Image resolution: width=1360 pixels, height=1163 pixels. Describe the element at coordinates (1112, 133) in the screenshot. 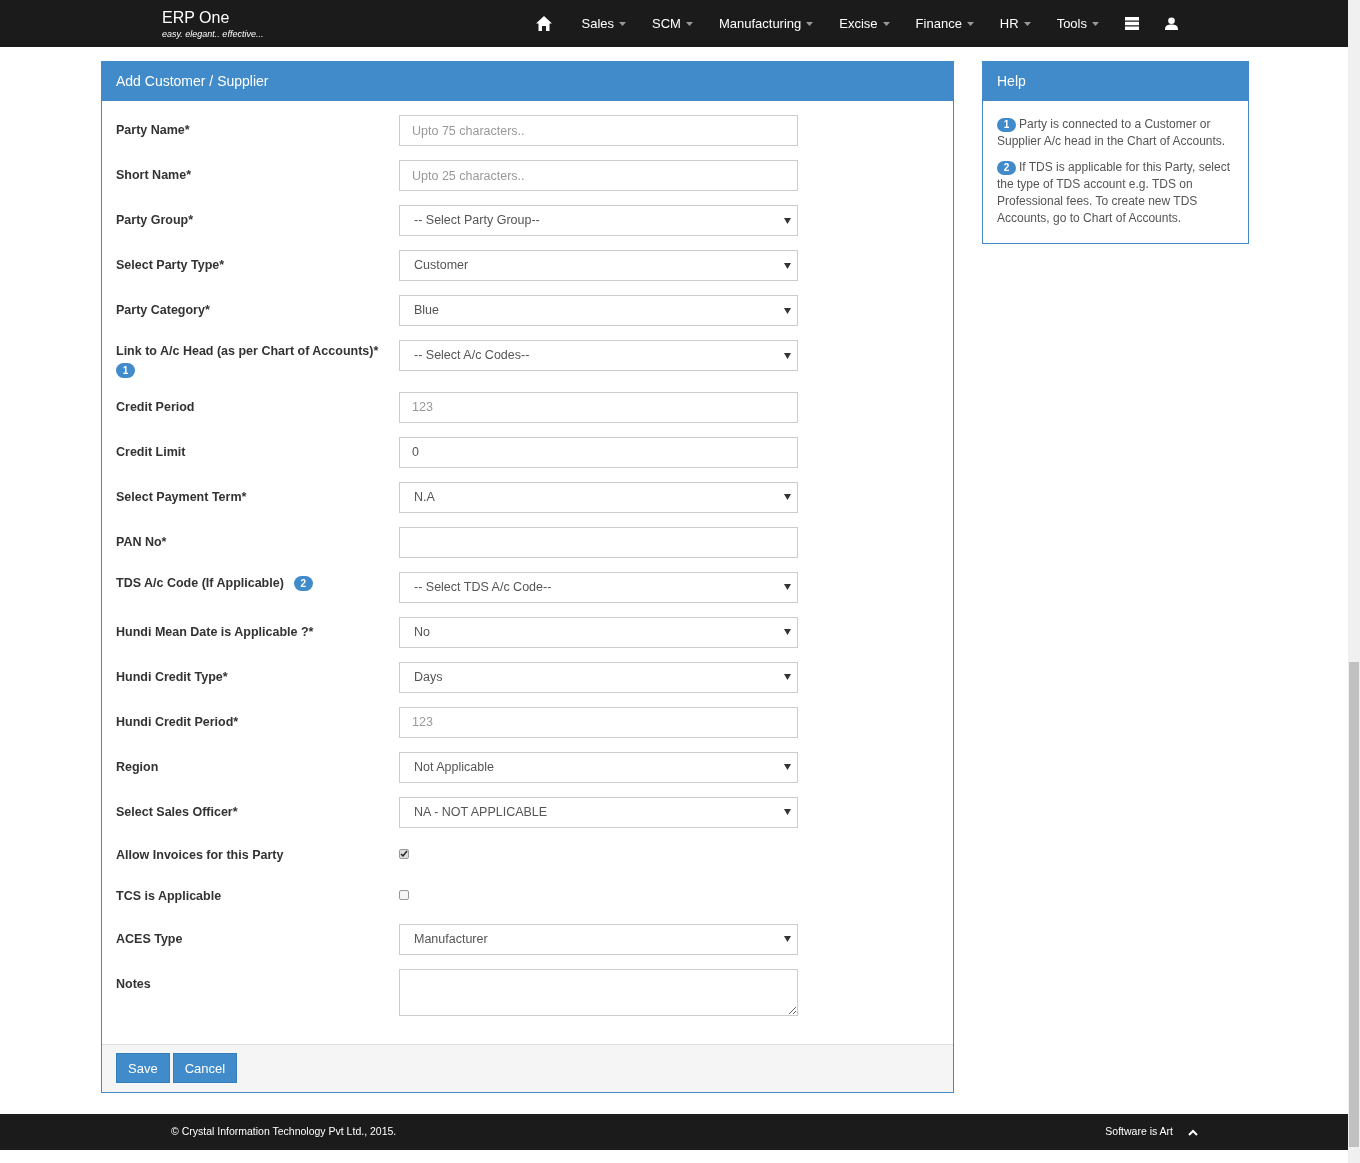

I see `help-text: 1 Party is connected to a Customer or Supplier A/c head in the Chart of Accounts.` at that location.